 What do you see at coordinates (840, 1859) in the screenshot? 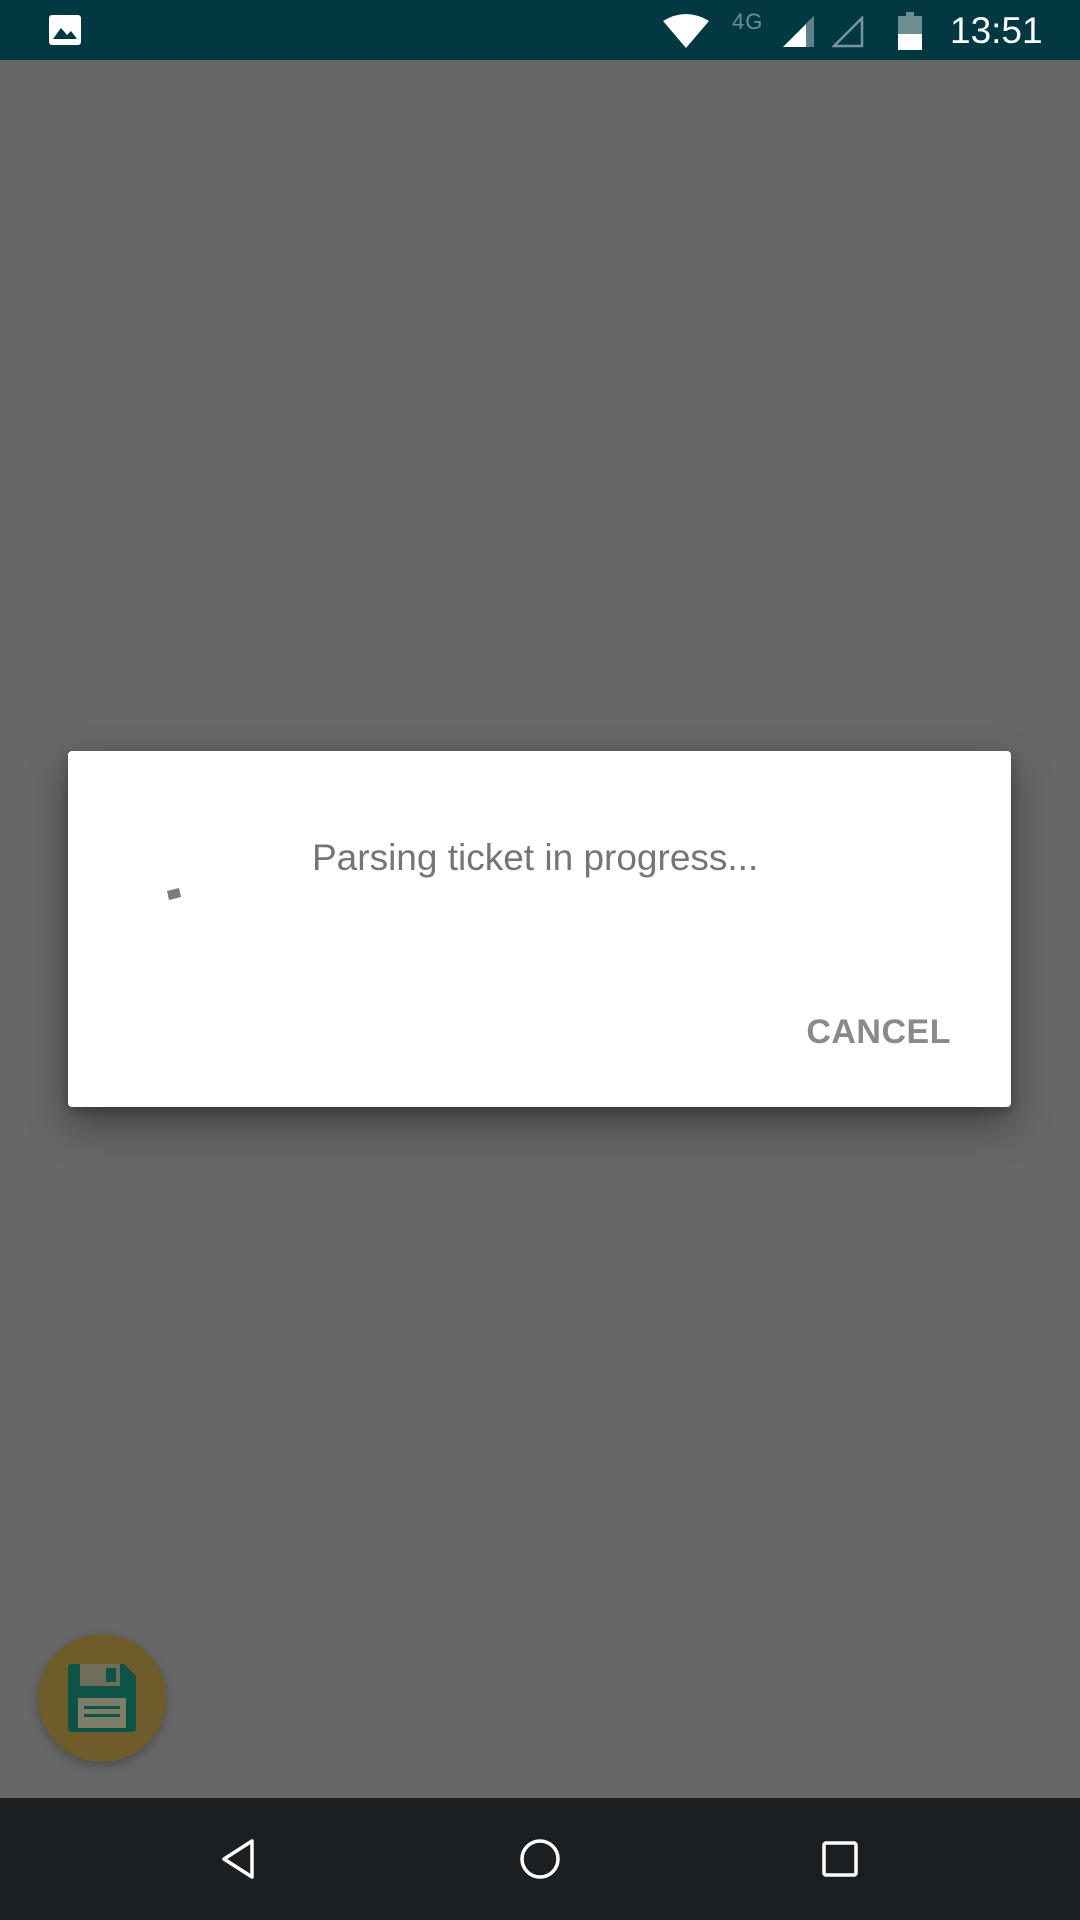
I see `recents-icon` at bounding box center [840, 1859].